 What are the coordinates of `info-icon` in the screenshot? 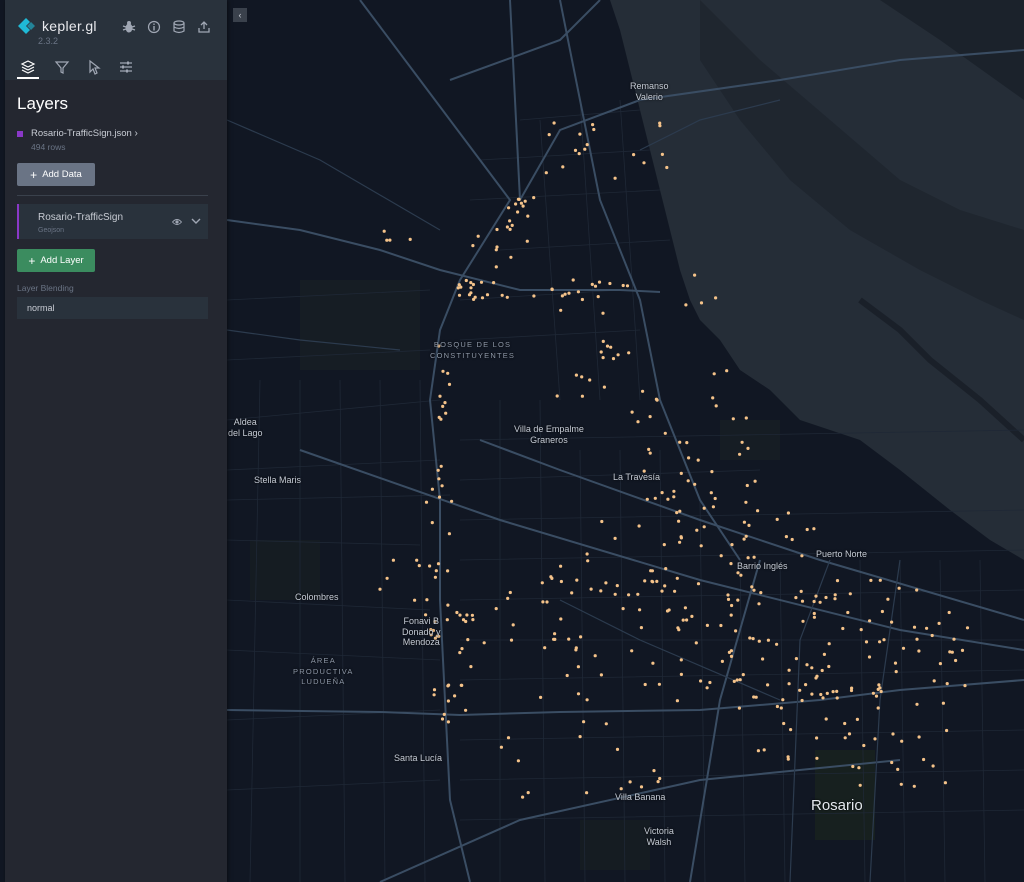 It's located at (154, 27).